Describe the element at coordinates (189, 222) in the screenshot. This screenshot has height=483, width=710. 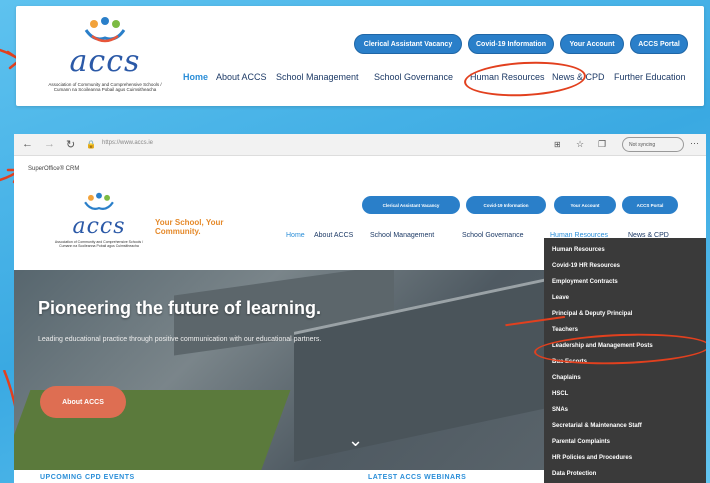
I see `tagline-line-1: Your School, Your` at that location.